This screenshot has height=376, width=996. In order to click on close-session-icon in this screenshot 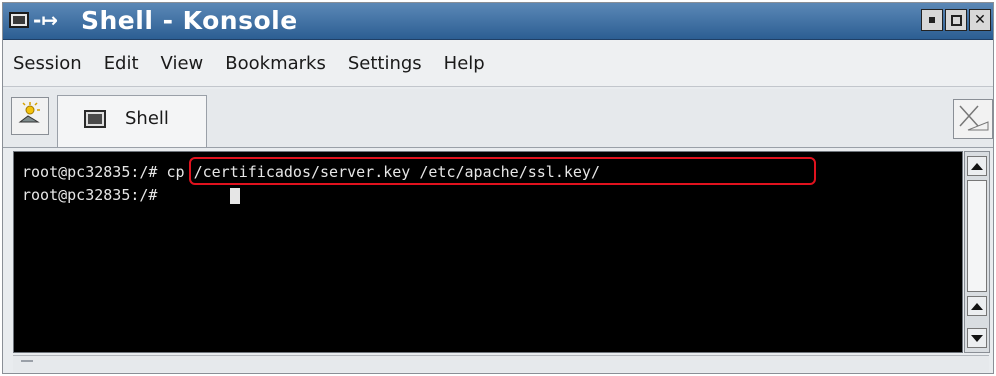, I will do `click(974, 118)`.